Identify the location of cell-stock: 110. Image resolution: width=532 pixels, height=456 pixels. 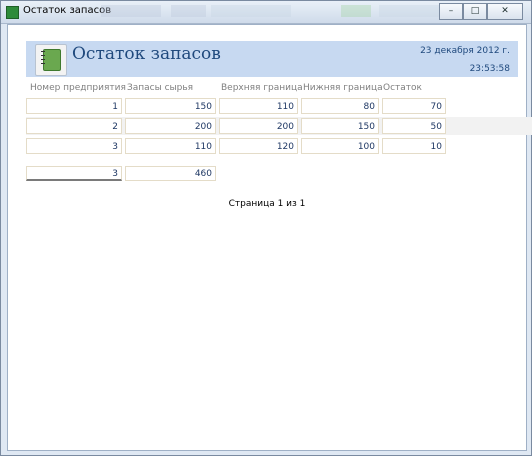
(170, 146).